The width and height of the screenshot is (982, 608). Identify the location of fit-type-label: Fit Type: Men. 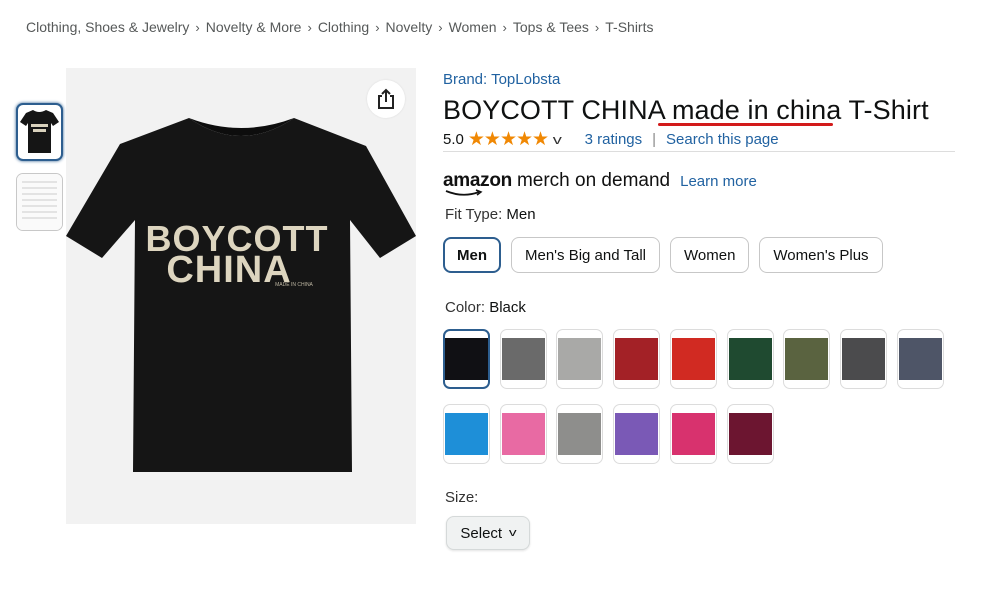
(490, 214).